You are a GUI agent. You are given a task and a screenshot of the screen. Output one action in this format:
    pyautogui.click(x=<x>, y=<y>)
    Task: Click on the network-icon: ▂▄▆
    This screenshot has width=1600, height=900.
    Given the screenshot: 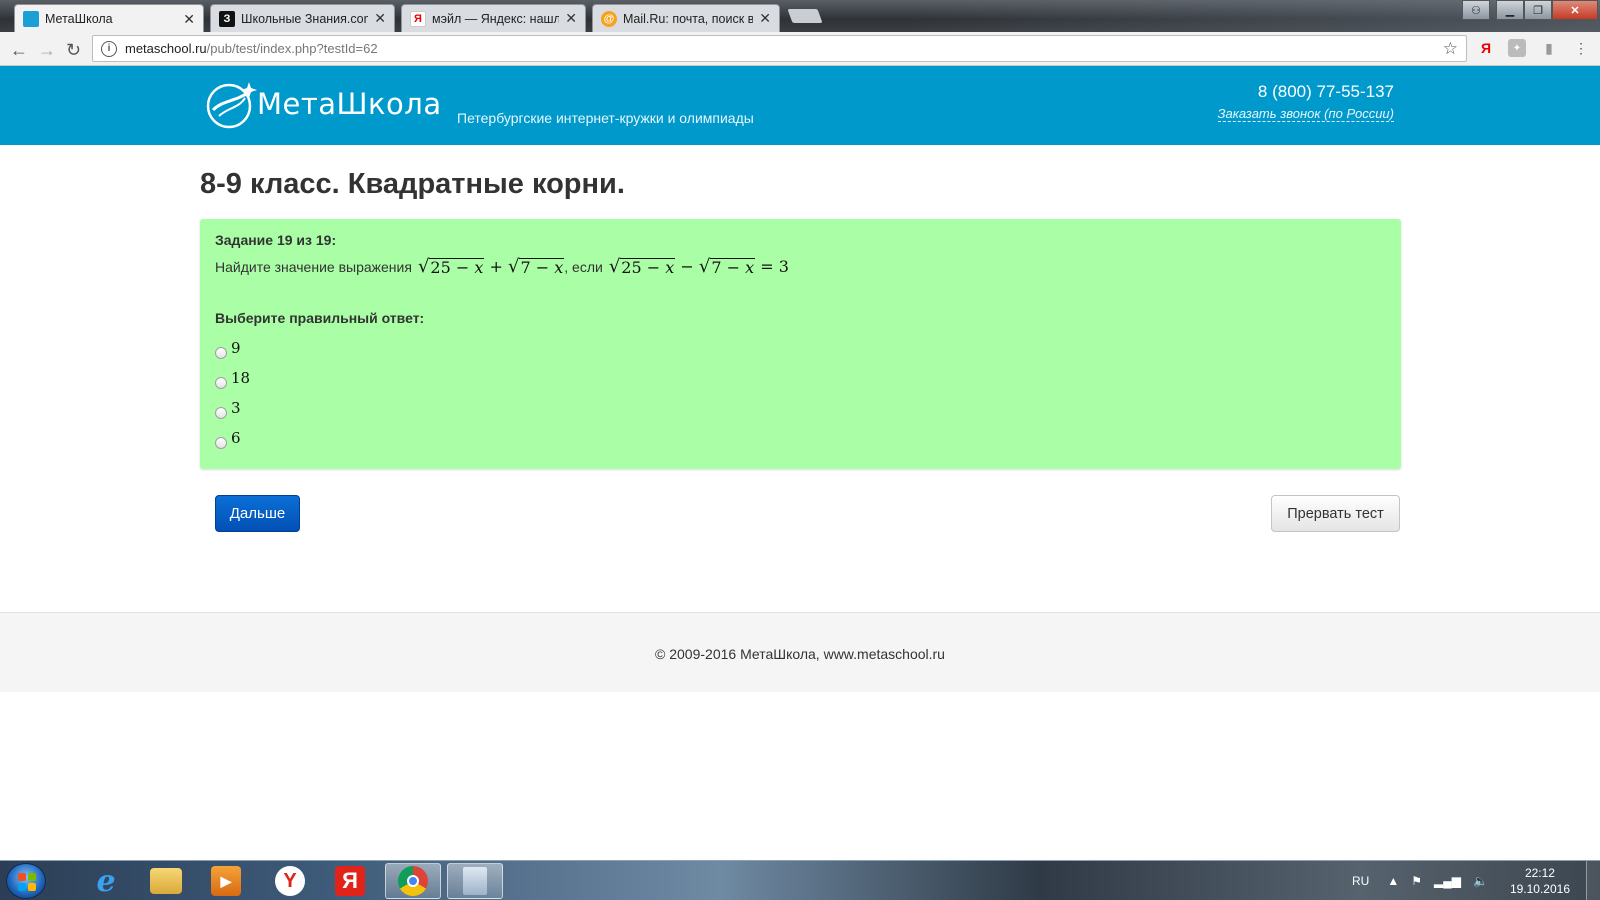 What is the action you would take?
    pyautogui.click(x=1447, y=881)
    